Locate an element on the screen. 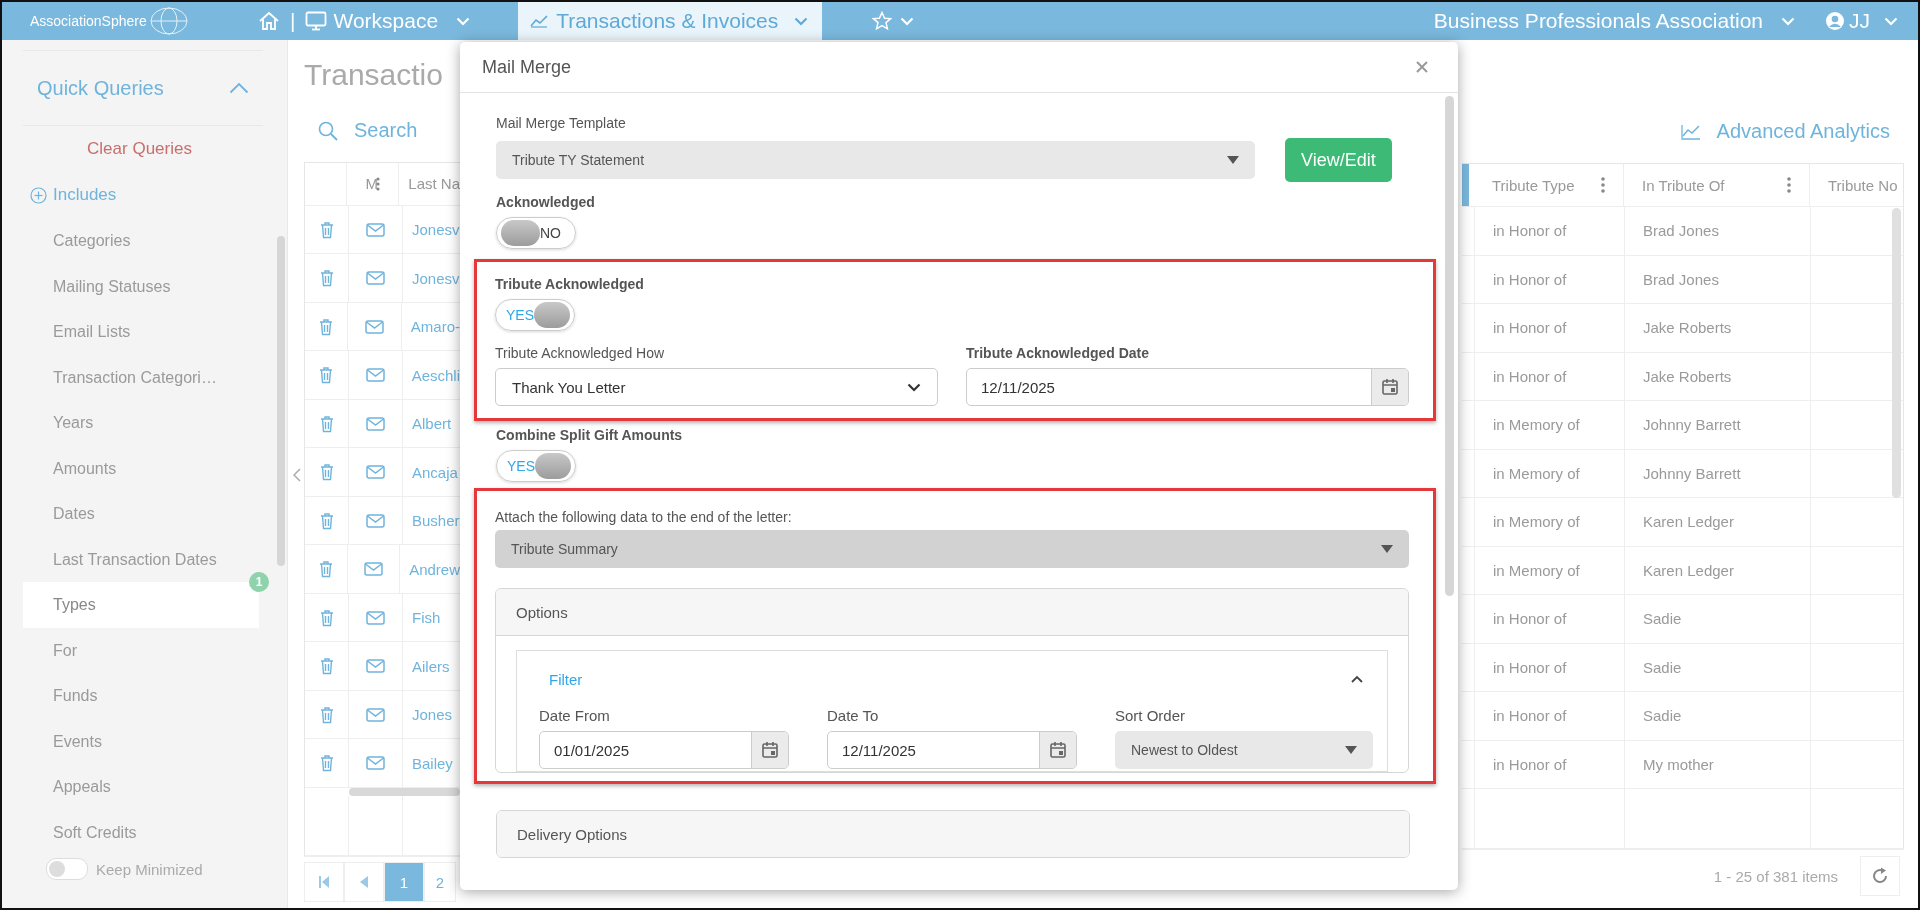  close-icon is located at coordinates (1422, 67).